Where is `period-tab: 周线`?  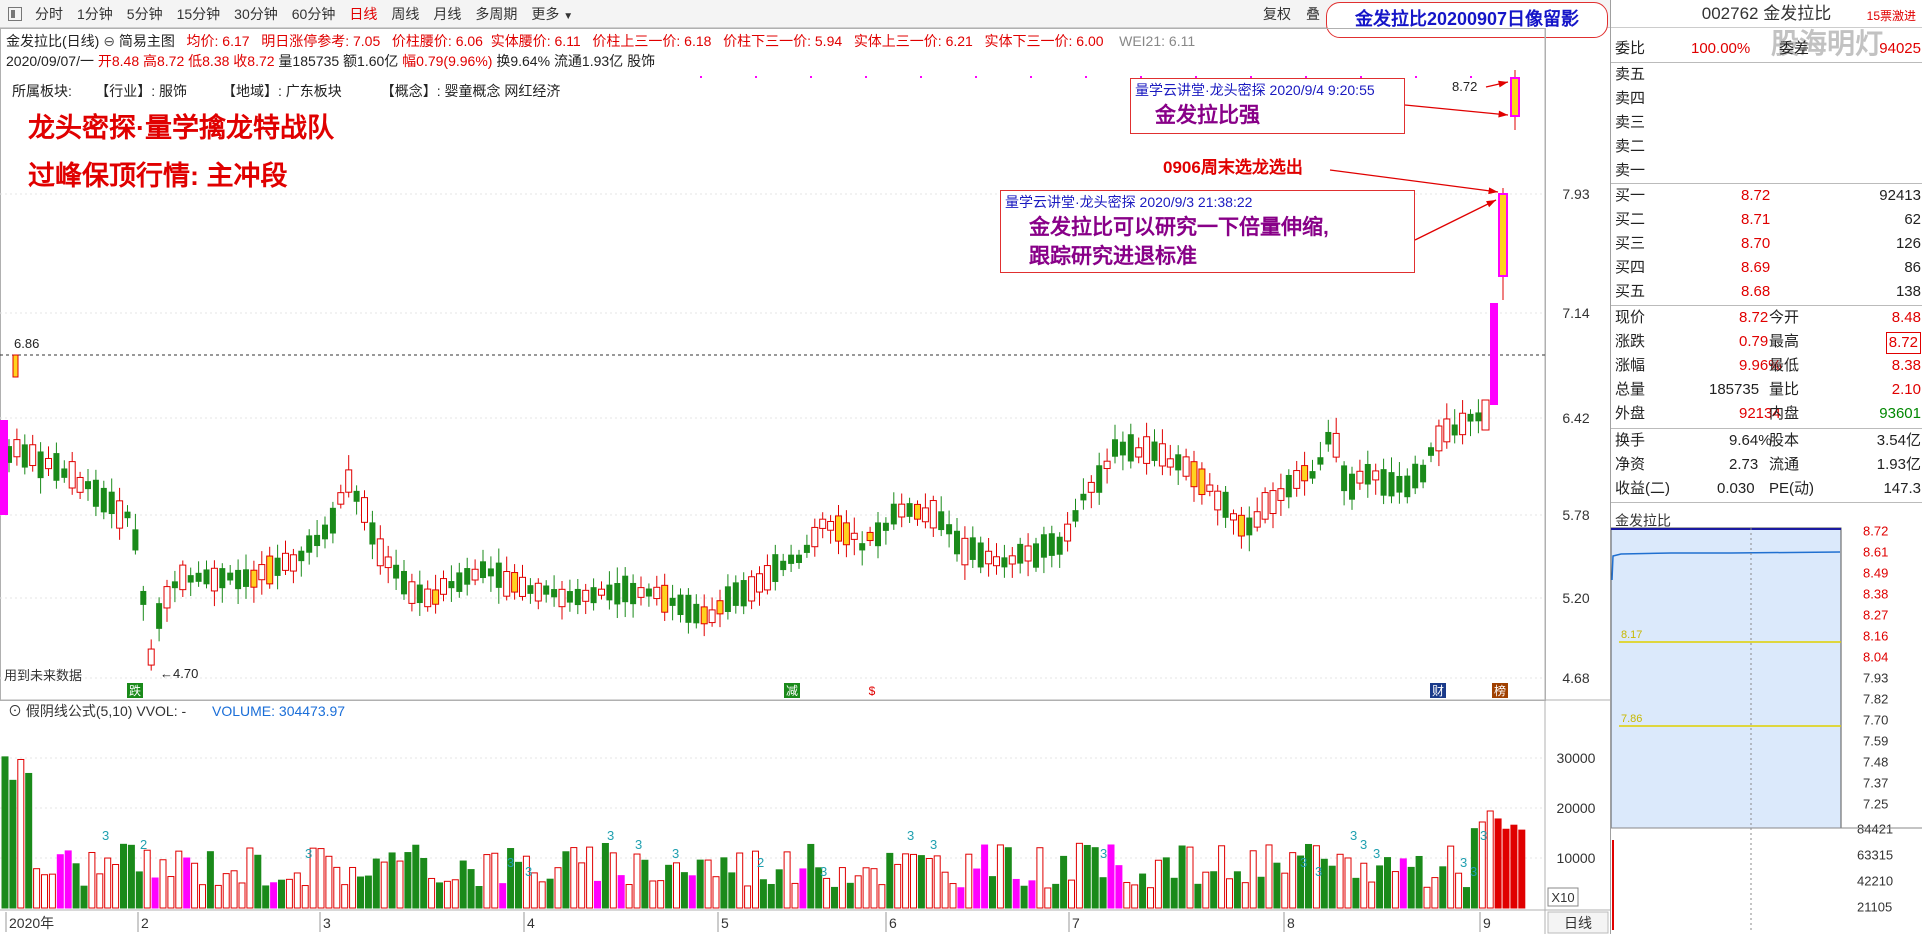
period-tab: 周线 is located at coordinates (405, 14).